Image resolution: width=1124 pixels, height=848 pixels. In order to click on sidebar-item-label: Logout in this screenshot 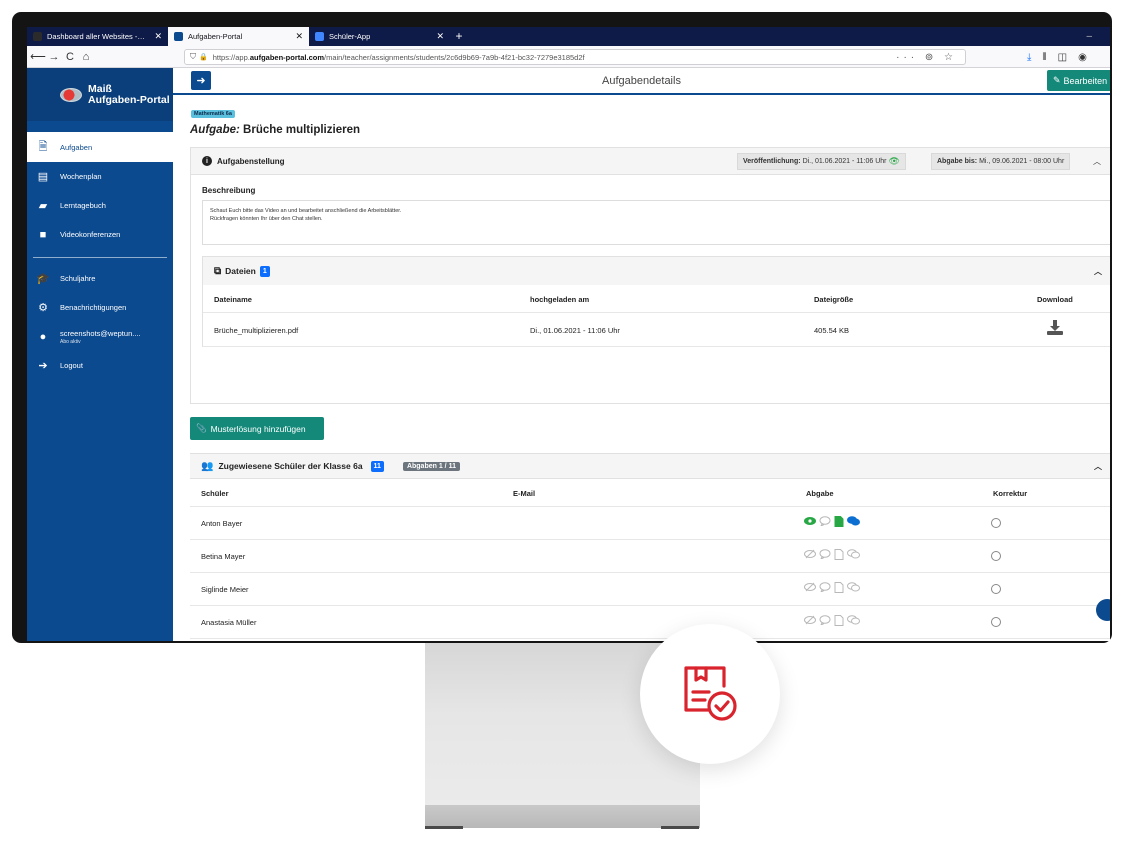, I will do `click(71, 365)`.